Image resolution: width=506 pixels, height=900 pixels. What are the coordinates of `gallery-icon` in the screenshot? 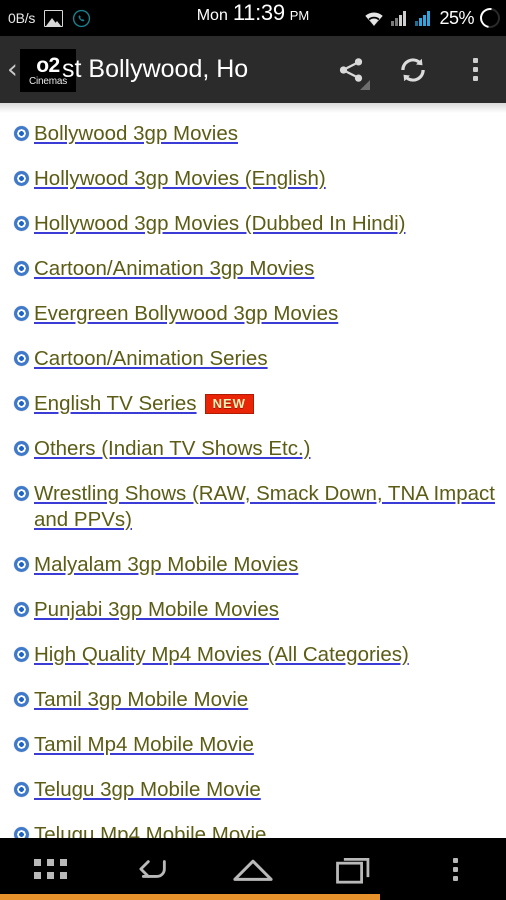 It's located at (54, 18).